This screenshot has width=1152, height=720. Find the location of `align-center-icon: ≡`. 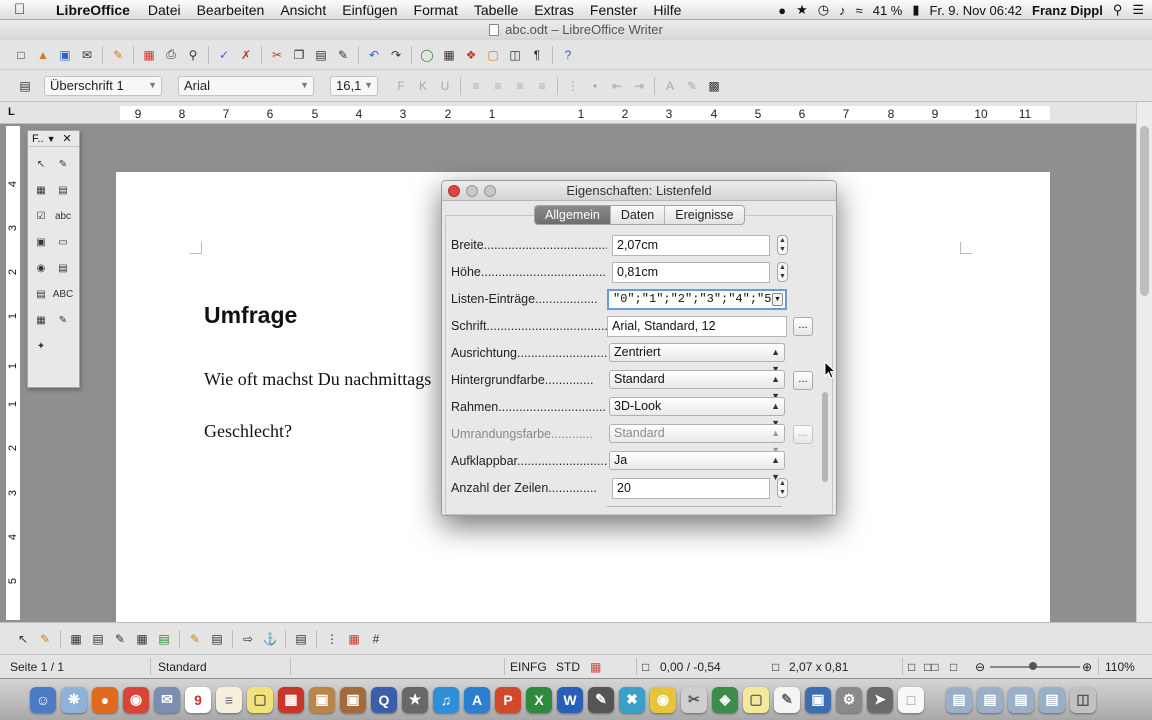

align-center-icon: ≡ is located at coordinates (498, 86).